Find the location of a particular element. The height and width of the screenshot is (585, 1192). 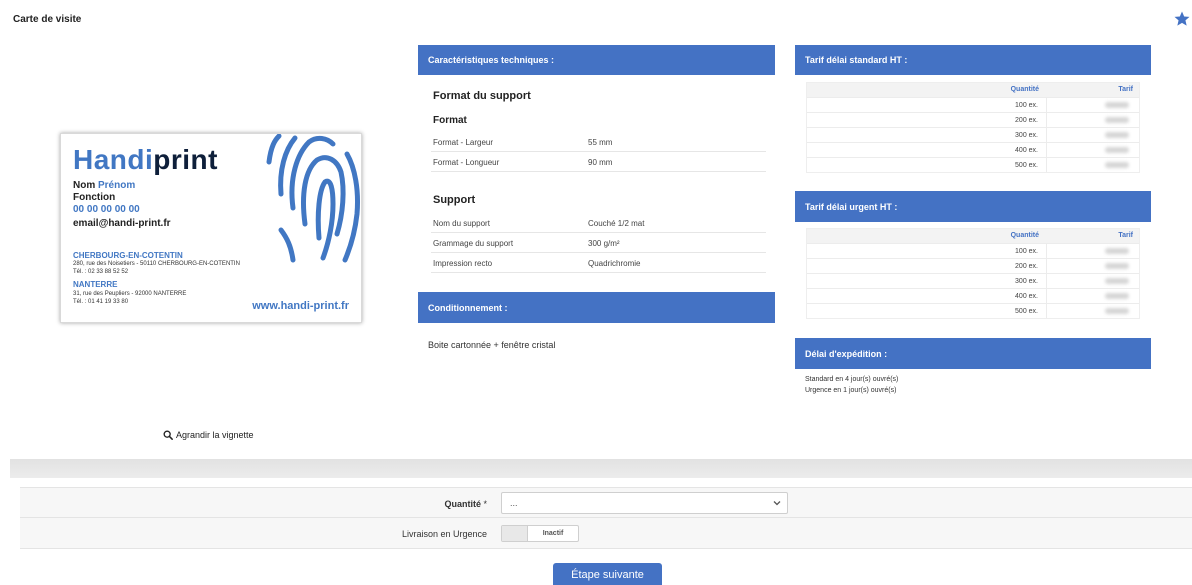

format-section-title: Format du support is located at coordinates (482, 96).